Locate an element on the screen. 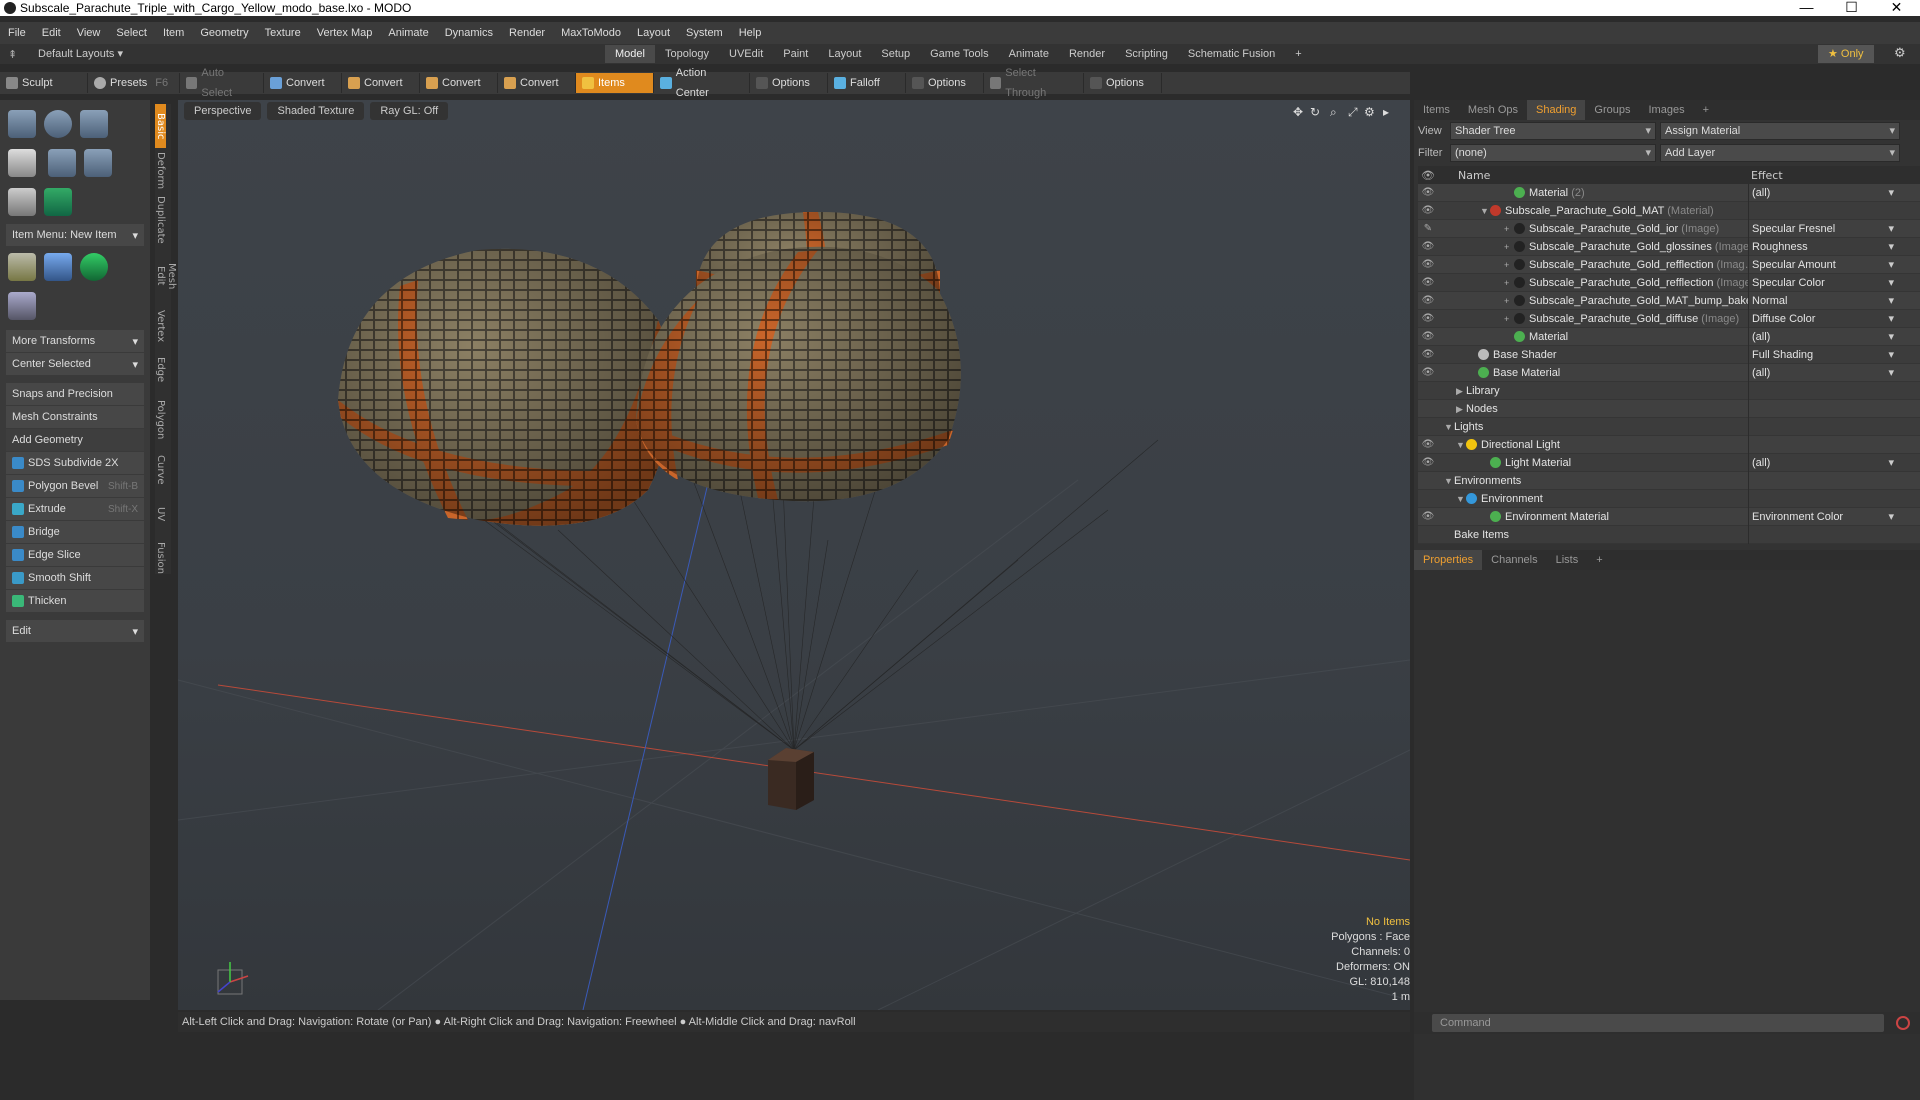 This screenshot has height=1100, width=1920. shader-tree-row: 👁 Environment Material Environment Color is located at coordinates (1669, 516).